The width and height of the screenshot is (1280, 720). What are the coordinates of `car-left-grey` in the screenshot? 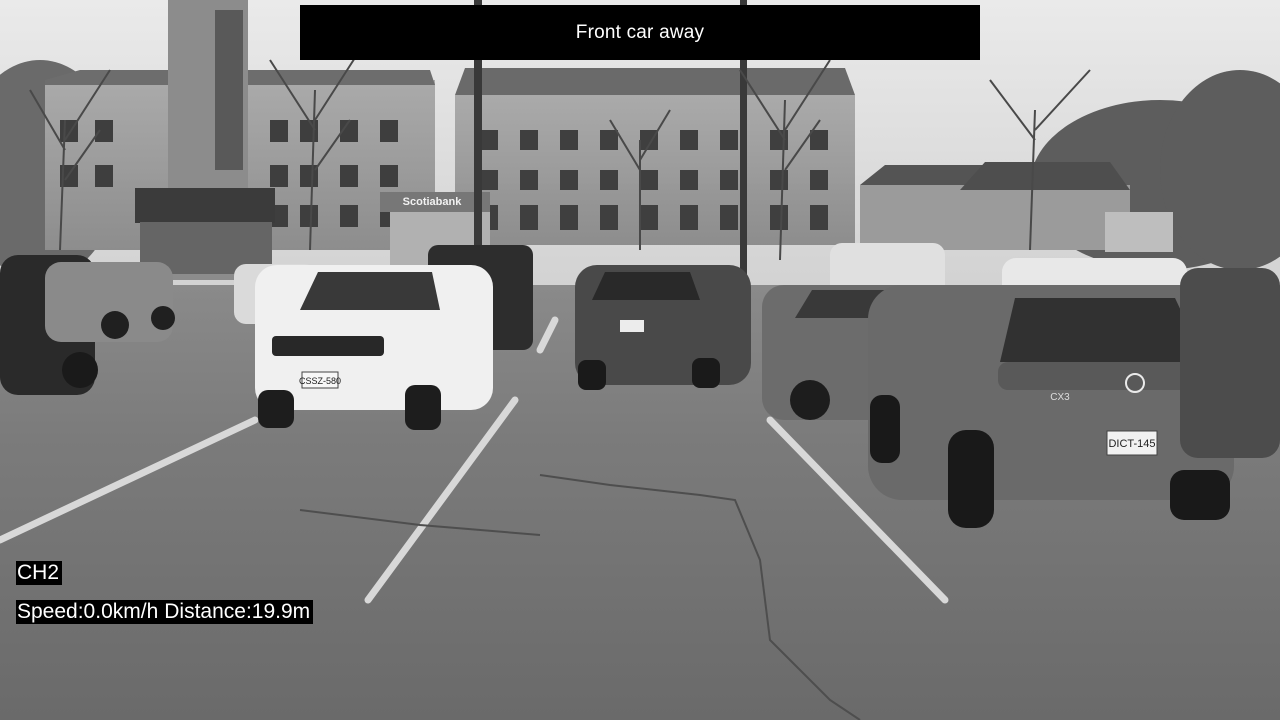 It's located at (110, 302).